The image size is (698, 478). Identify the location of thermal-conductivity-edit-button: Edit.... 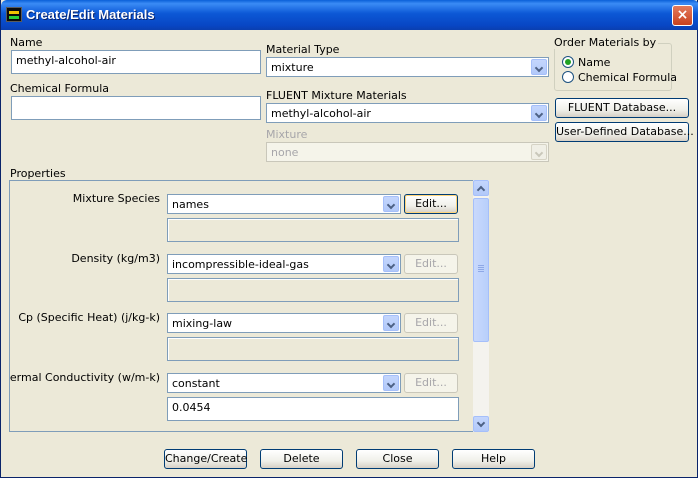
(431, 383).